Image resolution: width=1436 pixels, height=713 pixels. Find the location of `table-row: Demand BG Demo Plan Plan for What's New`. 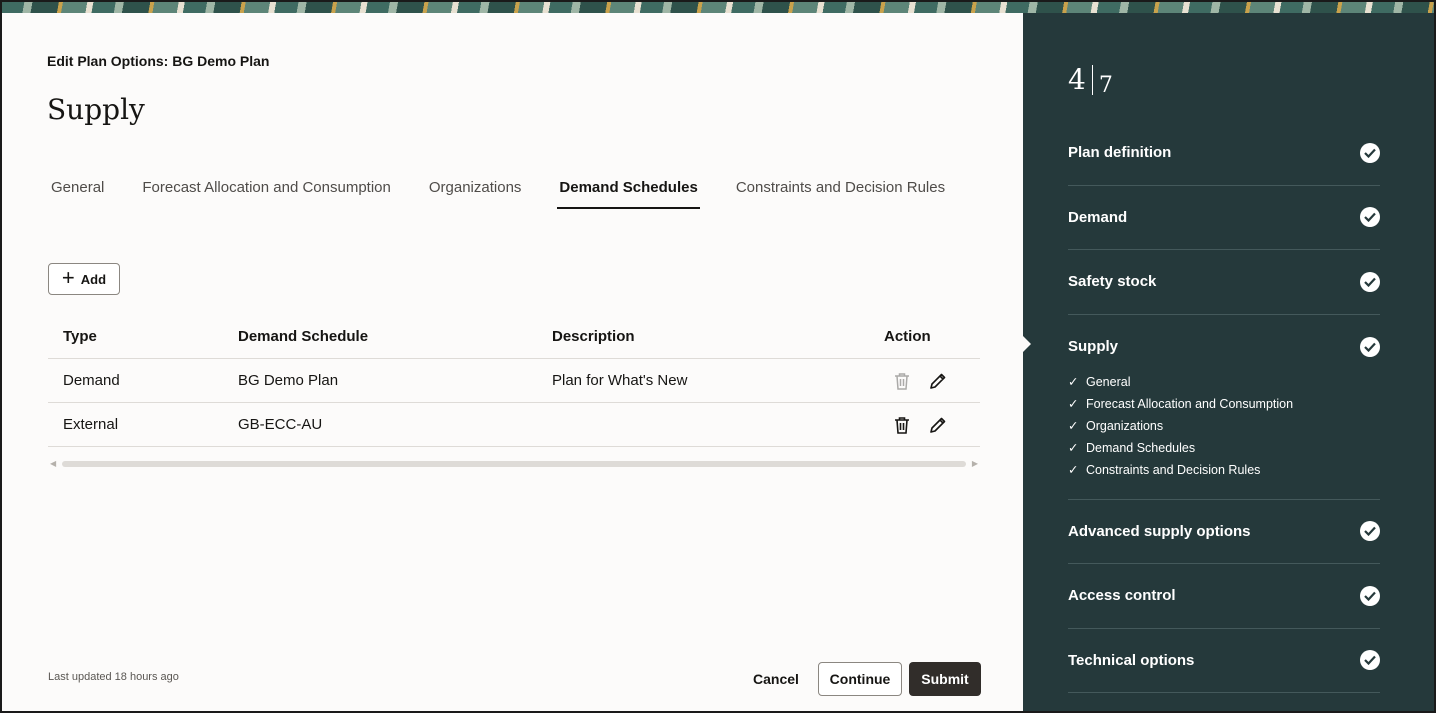

table-row: Demand BG Demo Plan Plan for What's New is located at coordinates (514, 381).